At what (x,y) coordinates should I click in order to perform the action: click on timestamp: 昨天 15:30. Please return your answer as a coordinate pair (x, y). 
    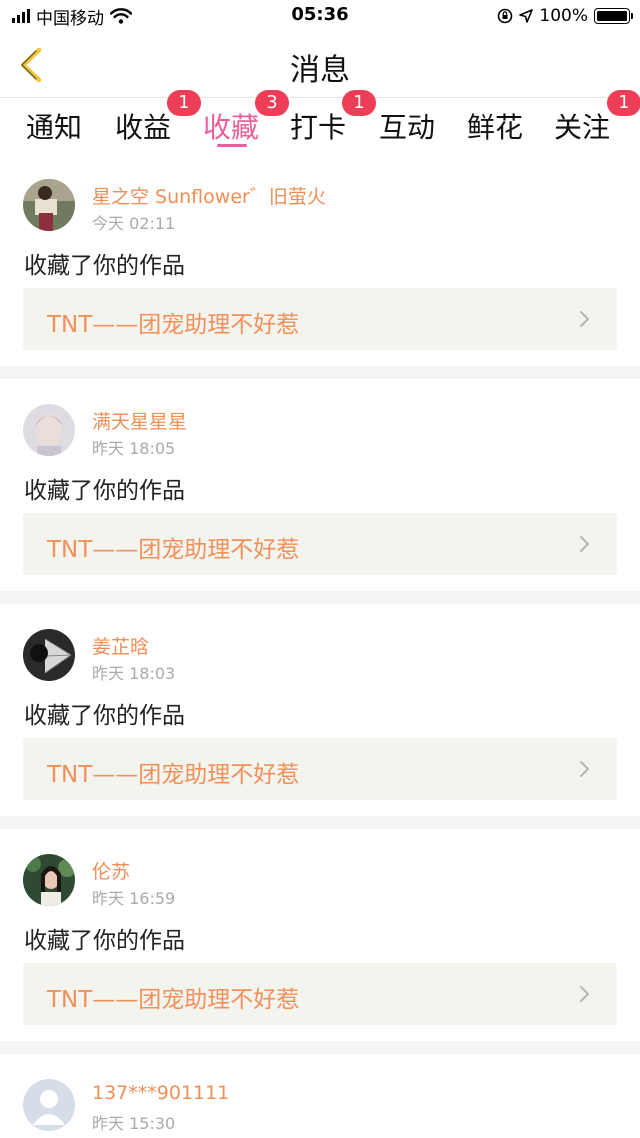
    Looking at the image, I should click on (134, 1123).